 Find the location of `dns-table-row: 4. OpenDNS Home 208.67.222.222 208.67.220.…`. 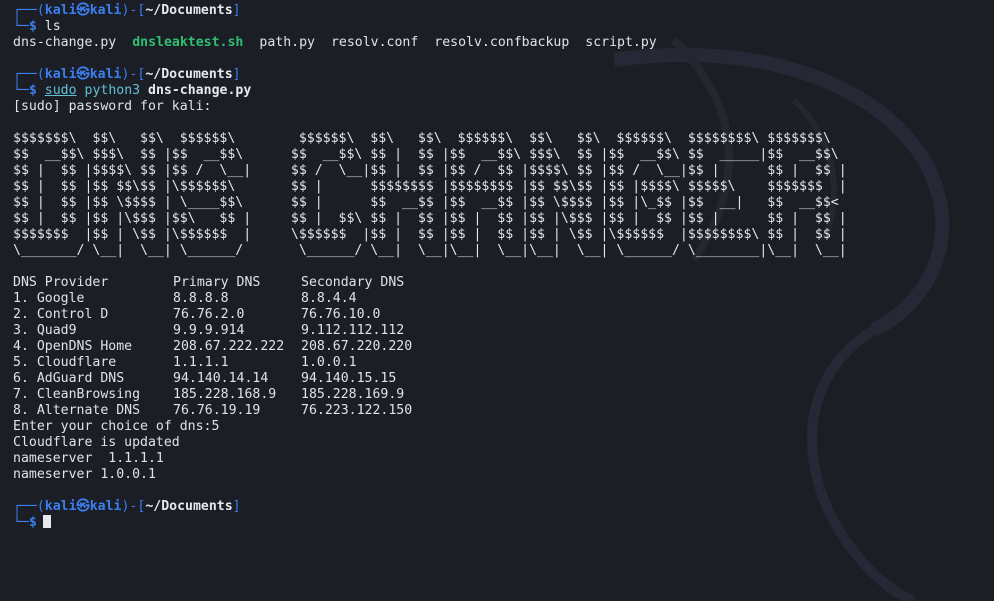

dns-table-row: 4. OpenDNS Home 208.67.222.222 208.67.220.… is located at coordinates (213, 346).